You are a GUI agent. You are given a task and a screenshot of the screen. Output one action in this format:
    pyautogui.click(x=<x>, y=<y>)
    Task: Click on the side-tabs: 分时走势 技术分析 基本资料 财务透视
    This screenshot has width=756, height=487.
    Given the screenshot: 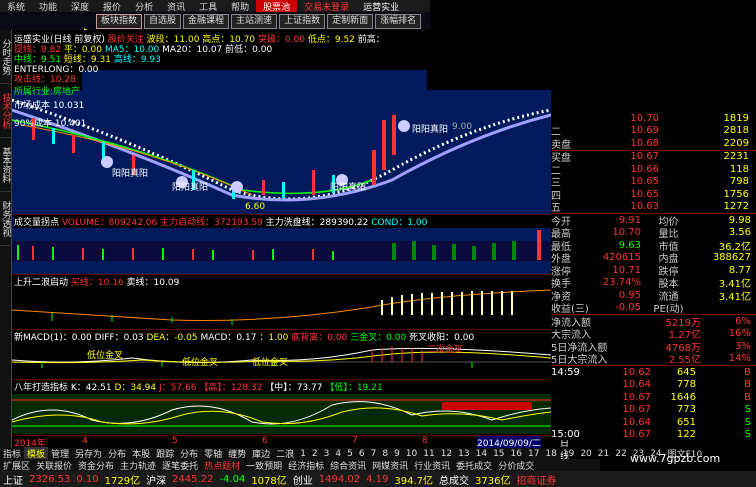 What is the action you would take?
    pyautogui.click(x=6, y=245)
    